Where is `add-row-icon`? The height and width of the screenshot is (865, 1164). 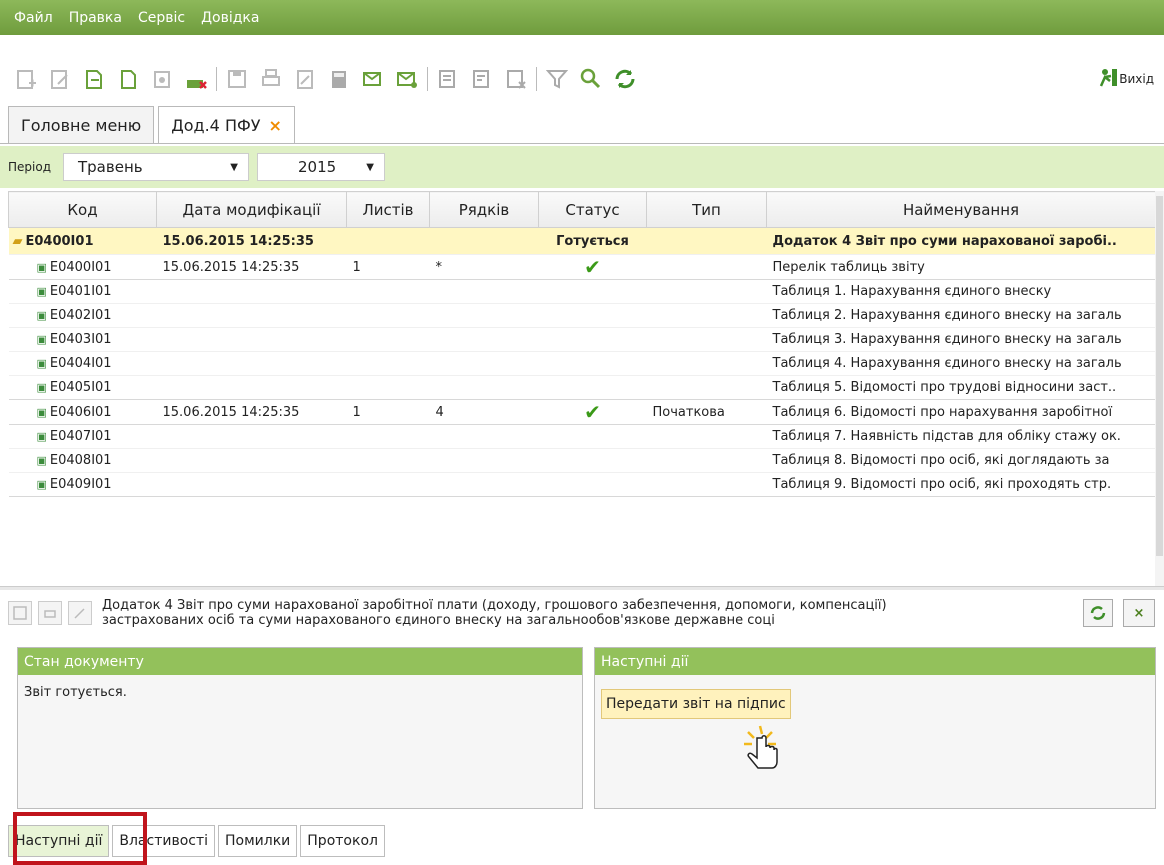
add-row-icon is located at coordinates (448, 79).